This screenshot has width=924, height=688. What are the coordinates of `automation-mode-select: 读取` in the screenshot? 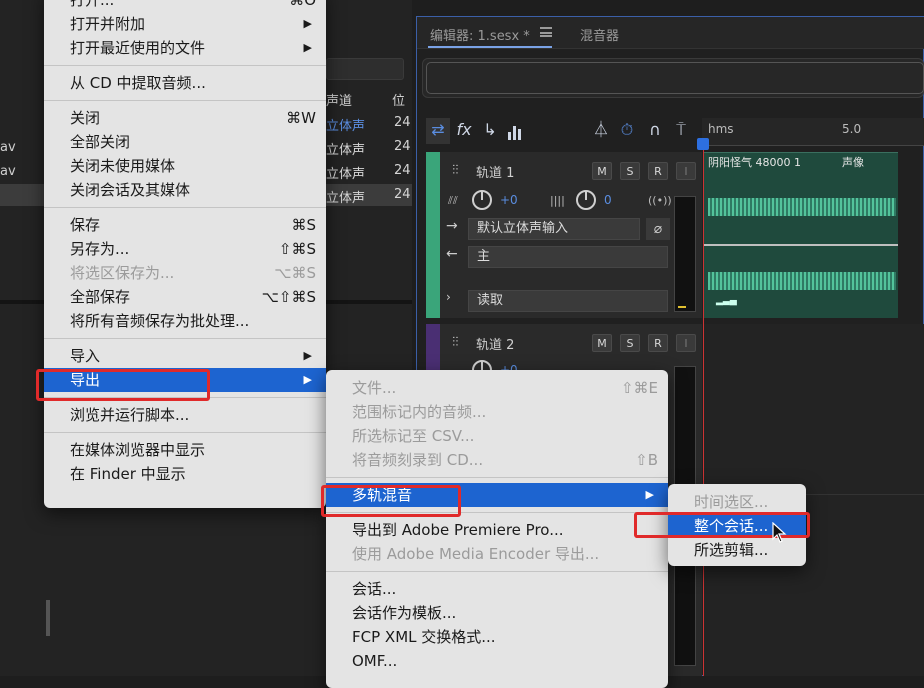 It's located at (568, 301).